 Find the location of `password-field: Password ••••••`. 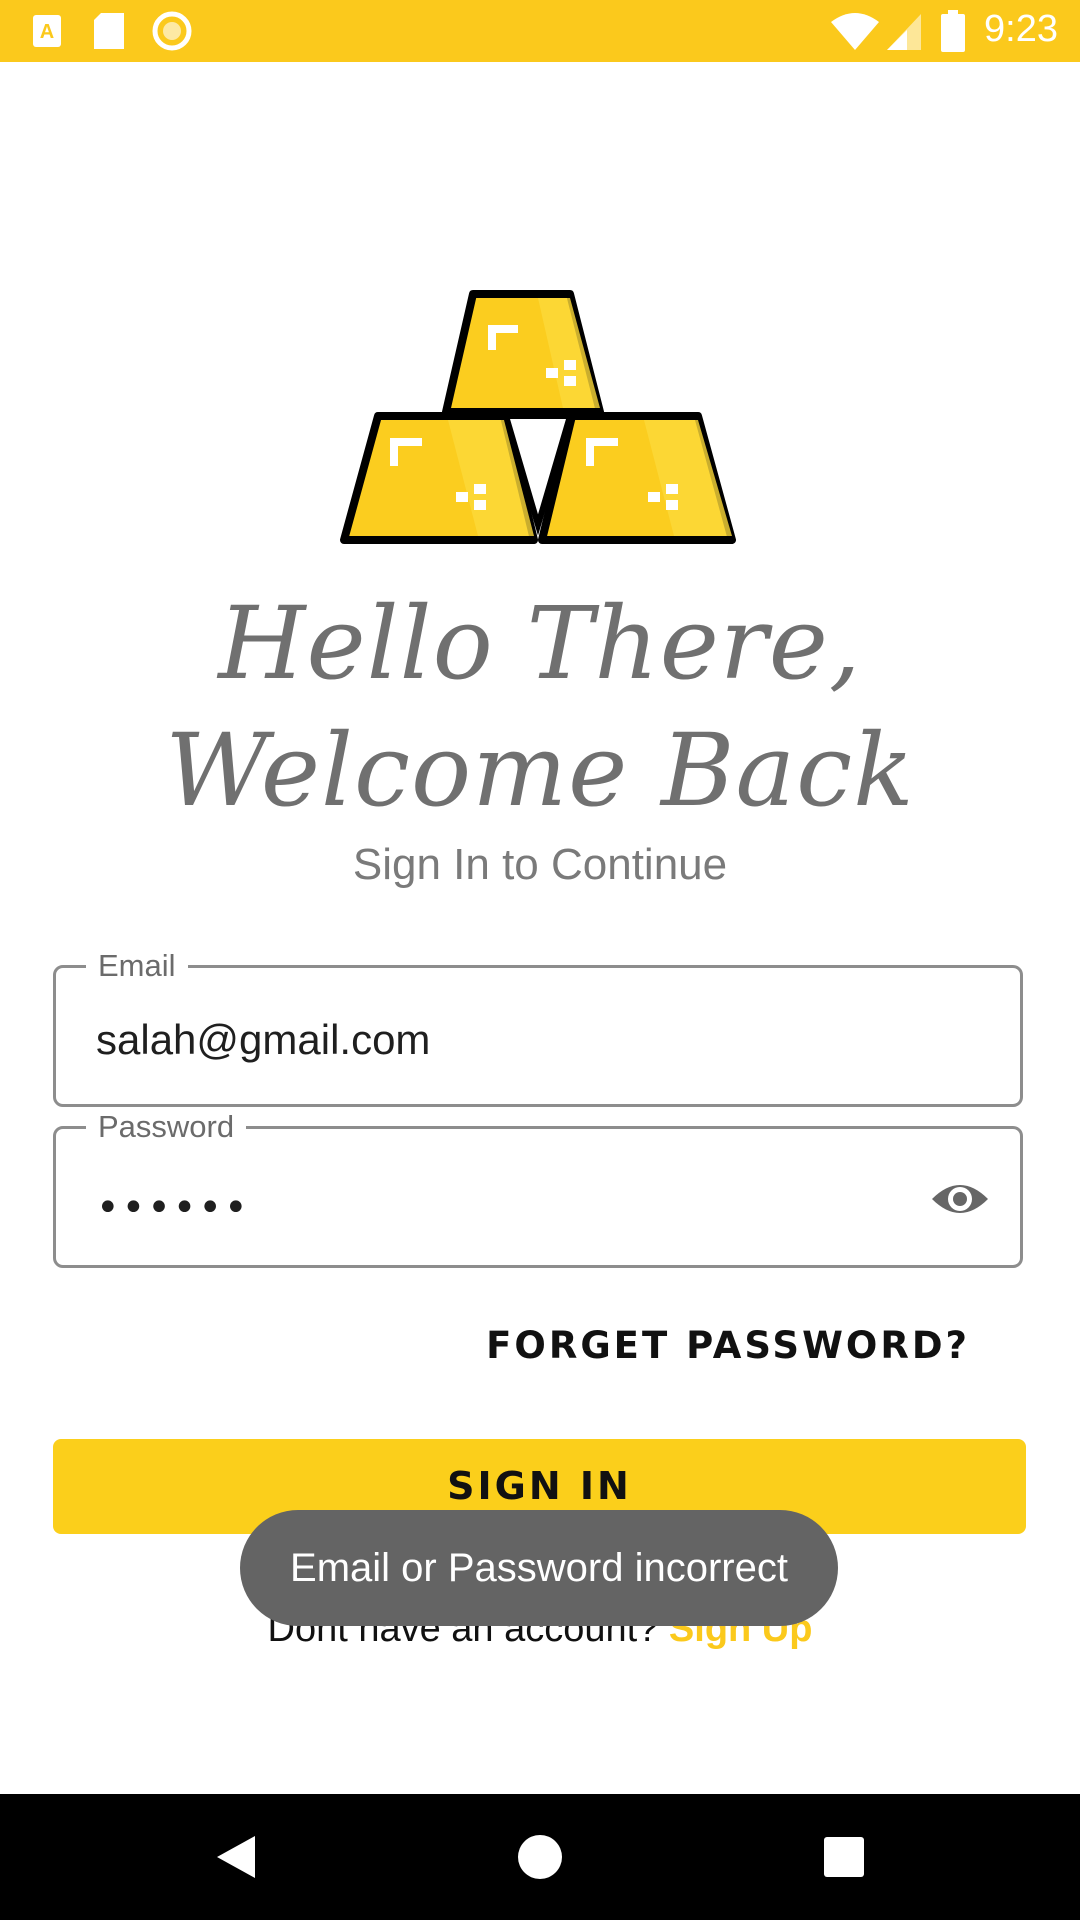

password-field: Password •••••• is located at coordinates (538, 1188).